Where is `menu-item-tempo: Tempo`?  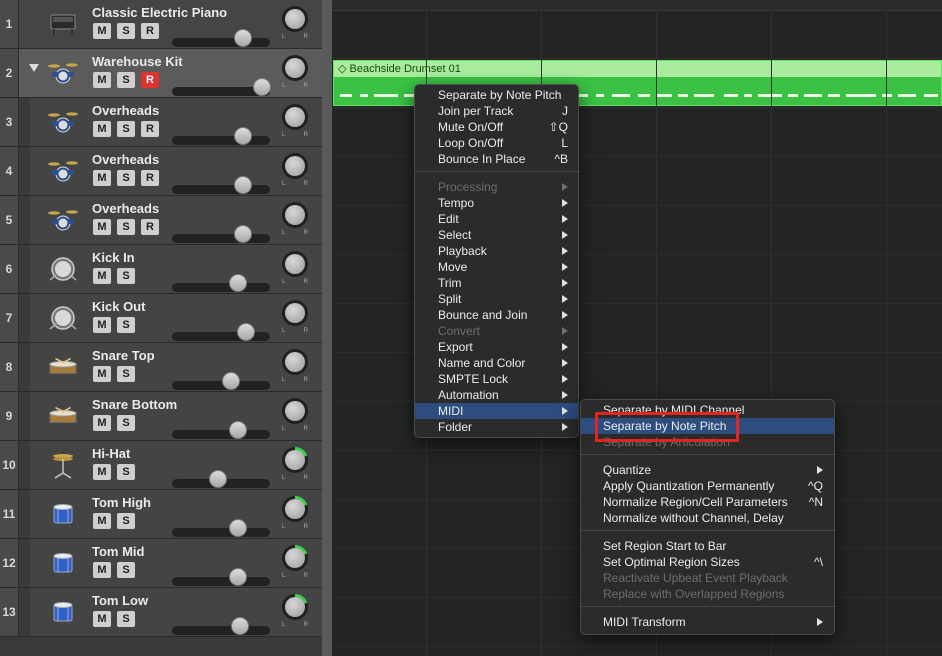 menu-item-tempo: Tempo is located at coordinates (503, 203).